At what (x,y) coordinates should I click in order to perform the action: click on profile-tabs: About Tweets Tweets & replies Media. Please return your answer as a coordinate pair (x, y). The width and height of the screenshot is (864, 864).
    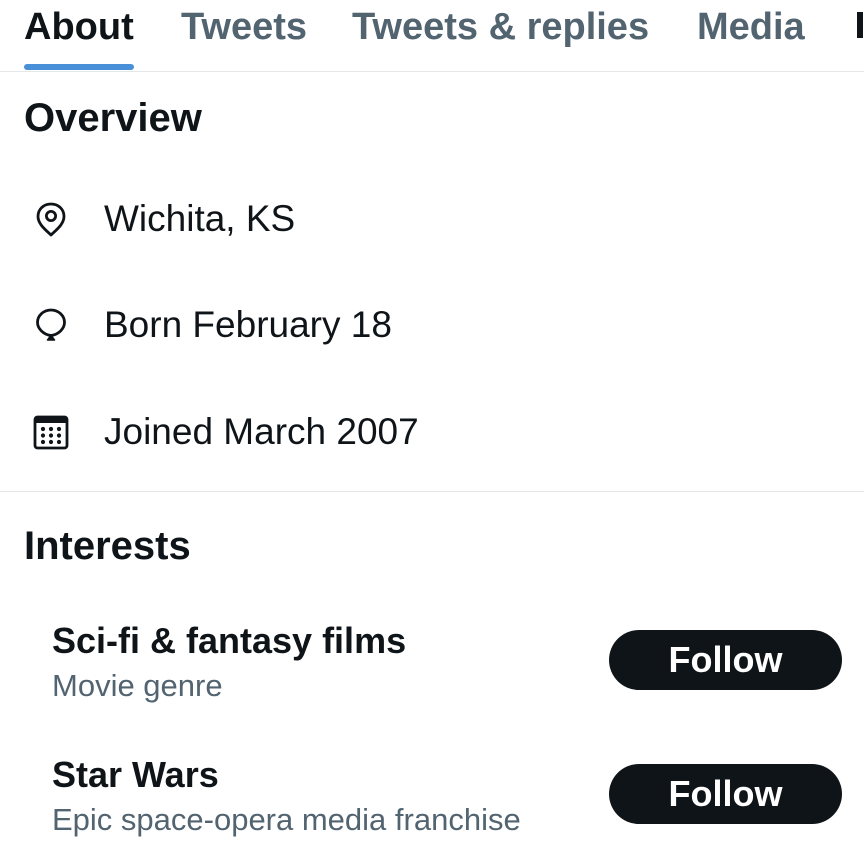
    Looking at the image, I should click on (432, 36).